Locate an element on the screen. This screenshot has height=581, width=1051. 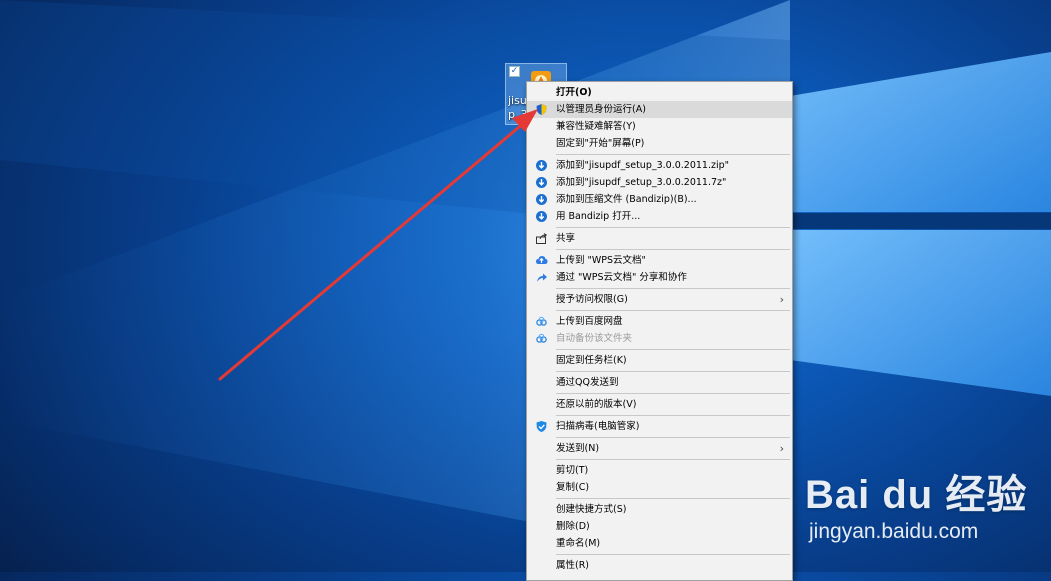
selection-checkbox-icon: ✓ is located at coordinates (514, 71).